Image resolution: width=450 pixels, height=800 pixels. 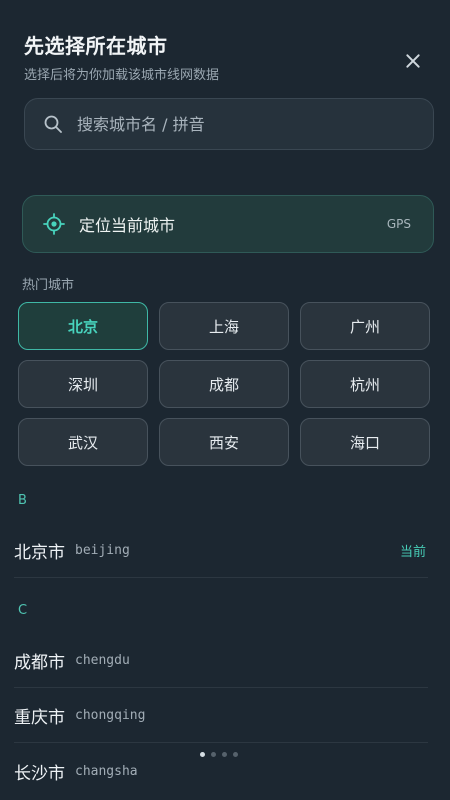 I want to click on index-letter-b: B, so click(x=22, y=500).